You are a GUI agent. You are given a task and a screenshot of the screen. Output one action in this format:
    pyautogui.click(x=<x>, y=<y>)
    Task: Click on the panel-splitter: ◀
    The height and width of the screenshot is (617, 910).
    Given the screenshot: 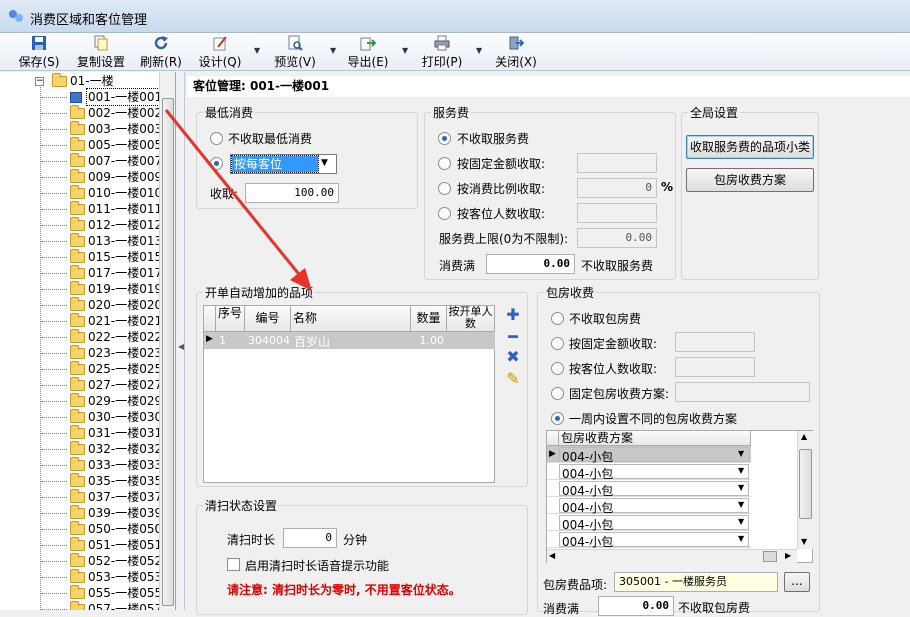 What is the action you would take?
    pyautogui.click(x=181, y=341)
    